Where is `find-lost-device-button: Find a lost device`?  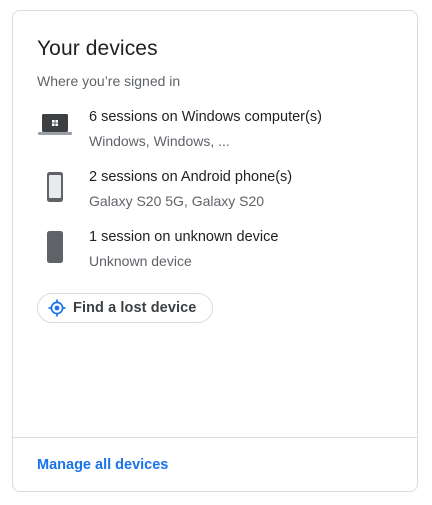 find-lost-device-button: Find a lost device is located at coordinates (125, 308).